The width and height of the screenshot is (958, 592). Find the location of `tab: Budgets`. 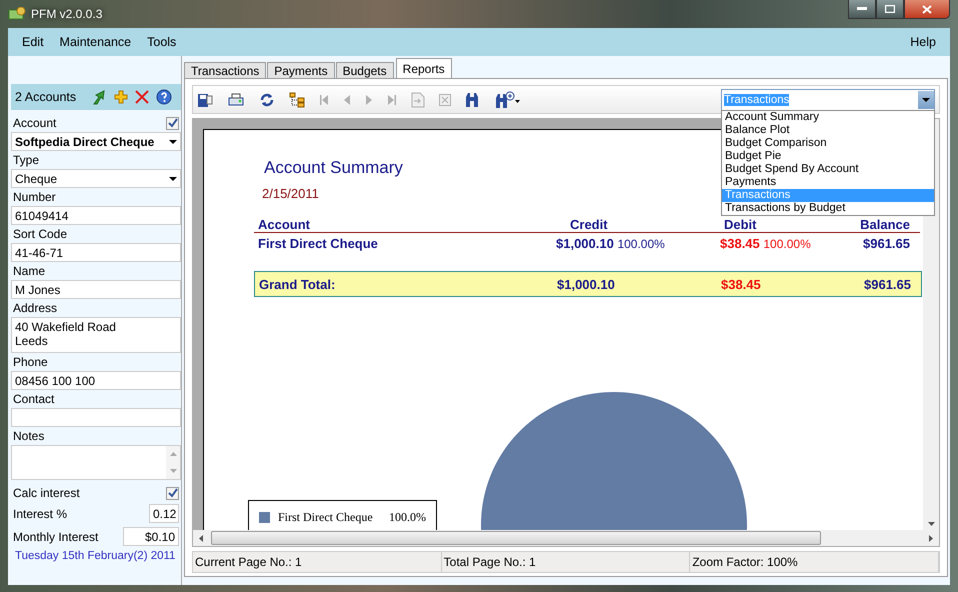

tab: Budgets is located at coordinates (365, 70).